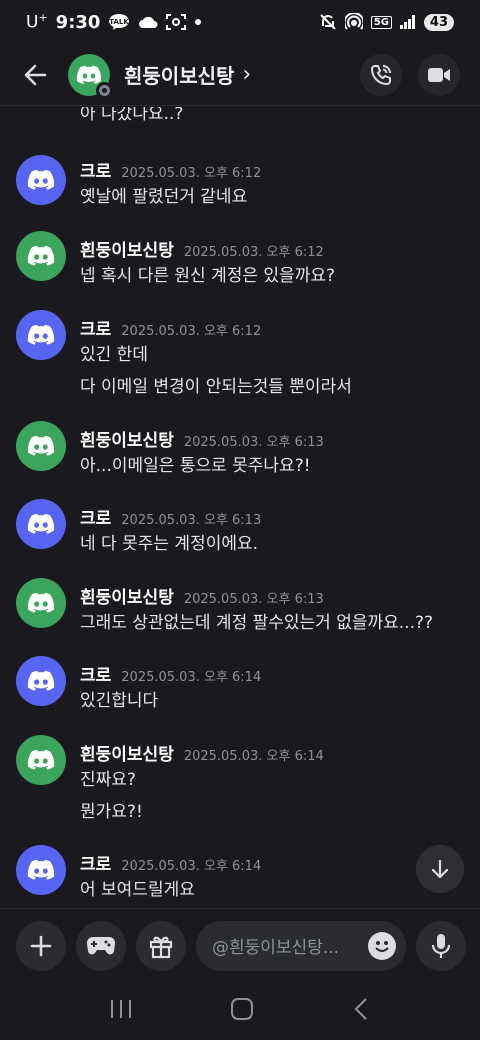  I want to click on channel-title: 흰둥이보신탕 ›, so click(187, 74).